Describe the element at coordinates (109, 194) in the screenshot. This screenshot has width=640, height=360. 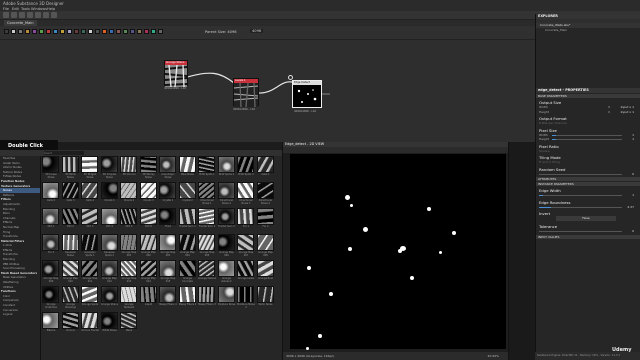
I see `library-thumbnail: Clouds 1` at that location.